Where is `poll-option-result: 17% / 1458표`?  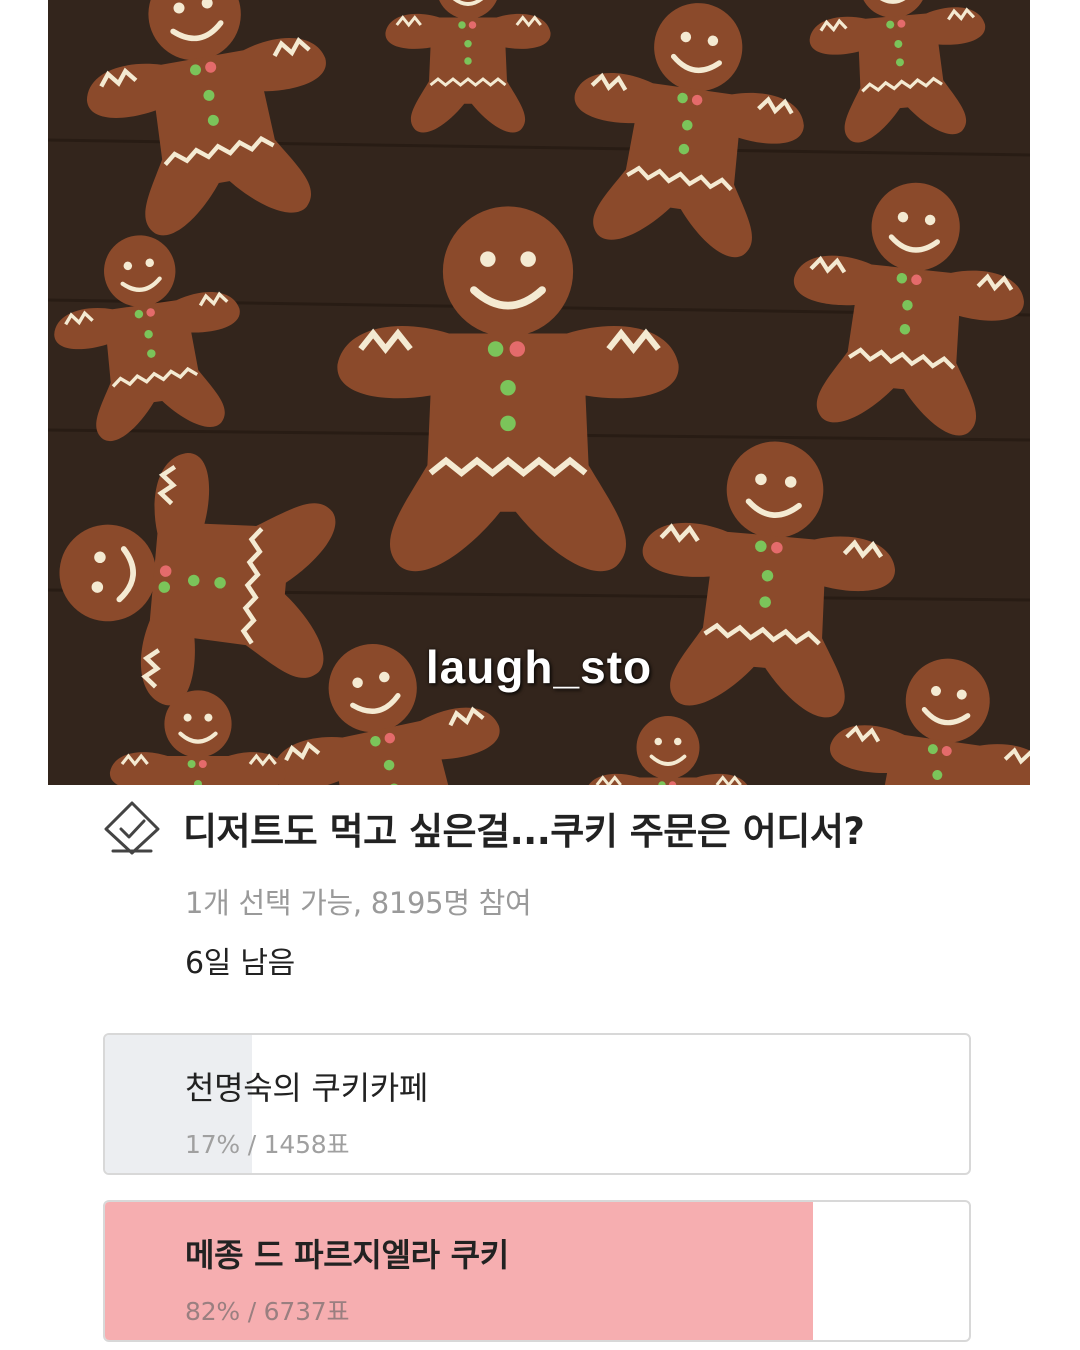
poll-option-result: 17% / 1458표 is located at coordinates (267, 1144).